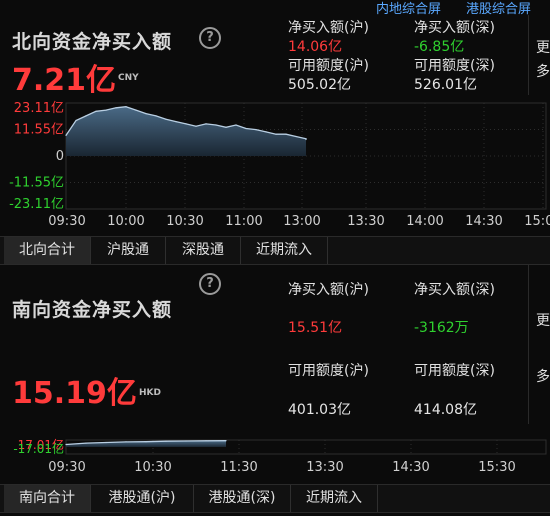 This screenshot has width=550, height=516. I want to click on south-avail-sh-label: 可用额度(沪), so click(328, 371).